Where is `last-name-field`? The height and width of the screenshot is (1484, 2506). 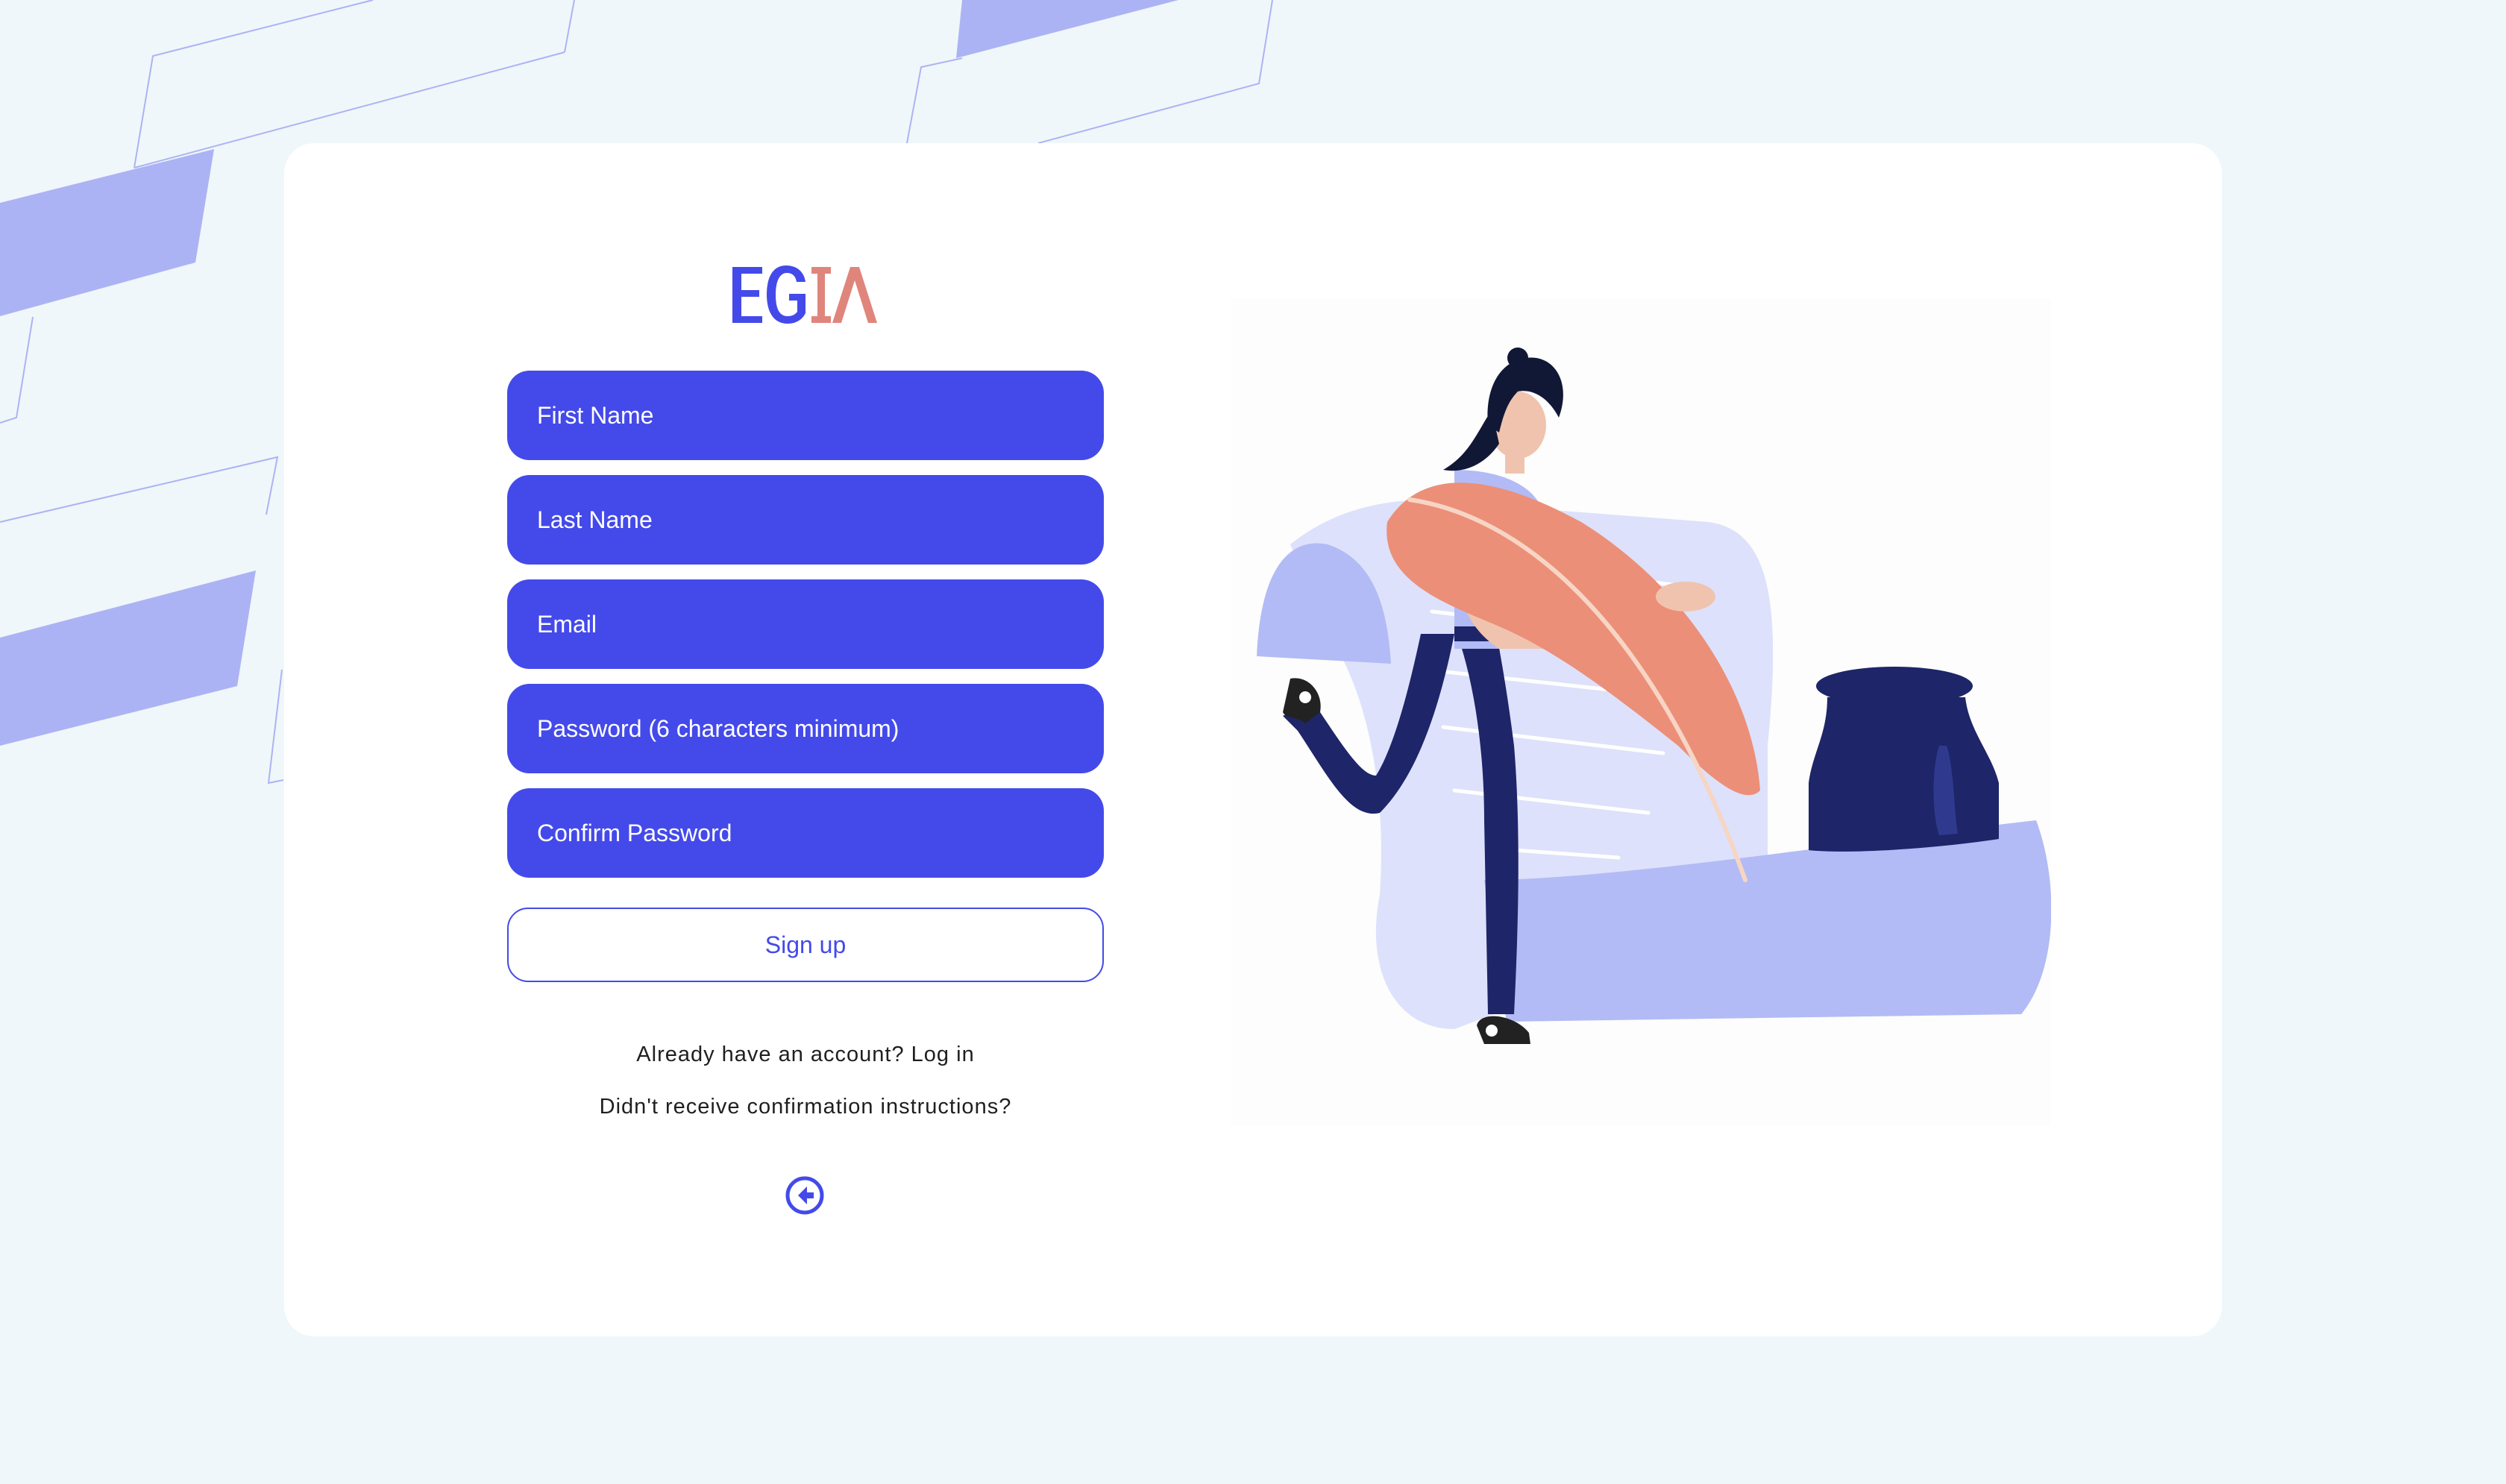
last-name-field is located at coordinates (805, 520).